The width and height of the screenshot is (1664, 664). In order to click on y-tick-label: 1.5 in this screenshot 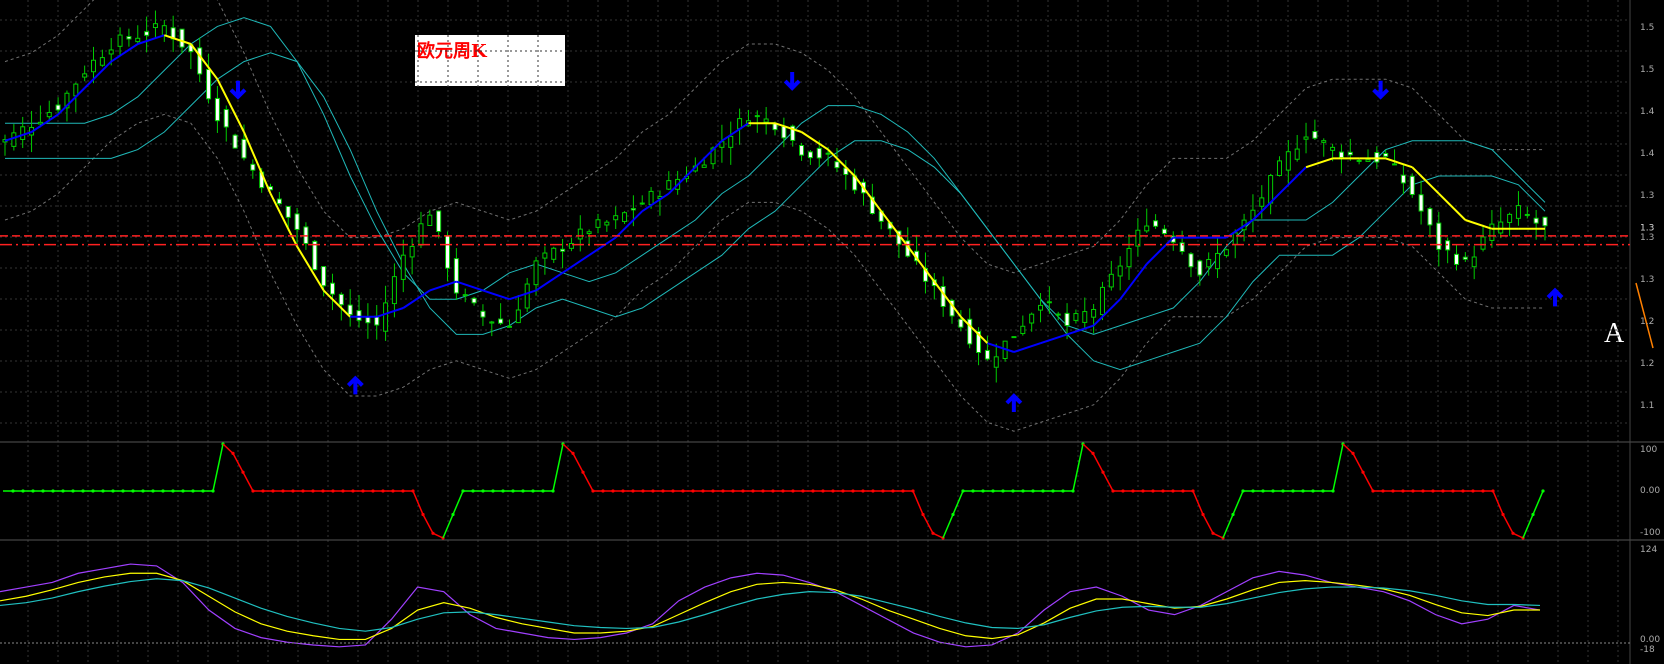, I will do `click(1647, 28)`.